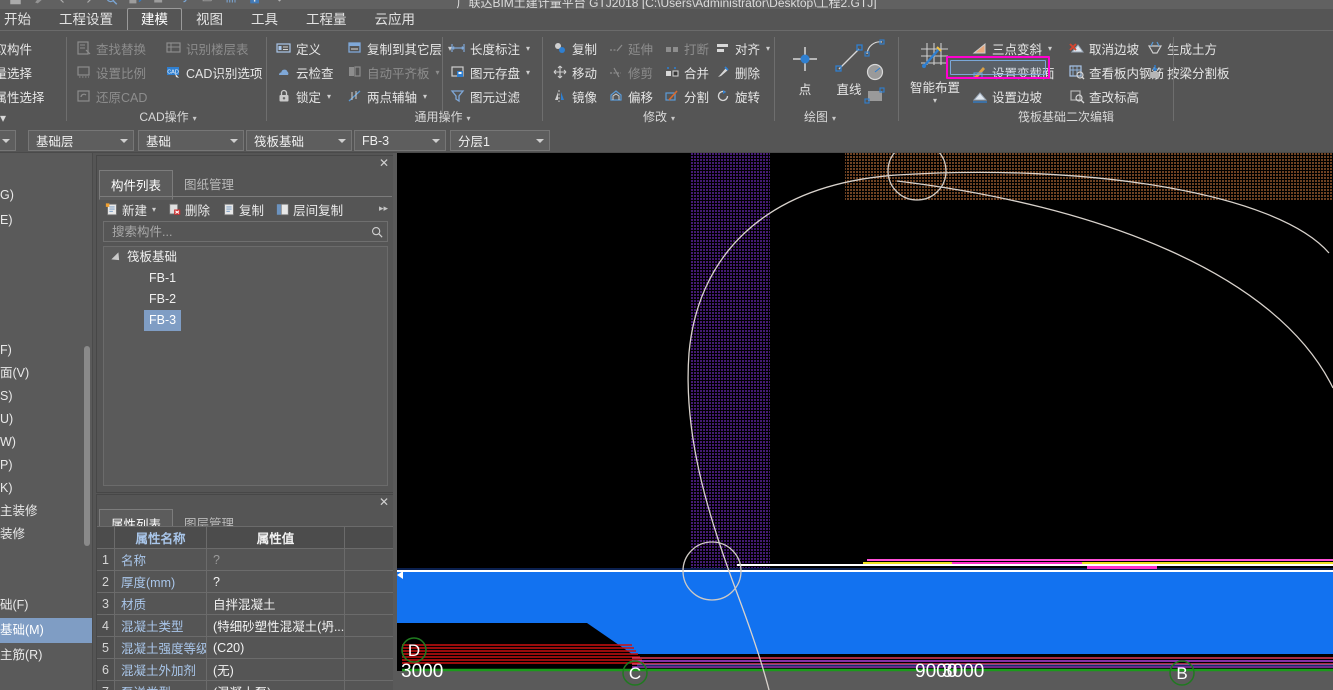  What do you see at coordinates (630, 96) in the screenshot?
I see `ribbon-item-offset: 偏移` at bounding box center [630, 96].